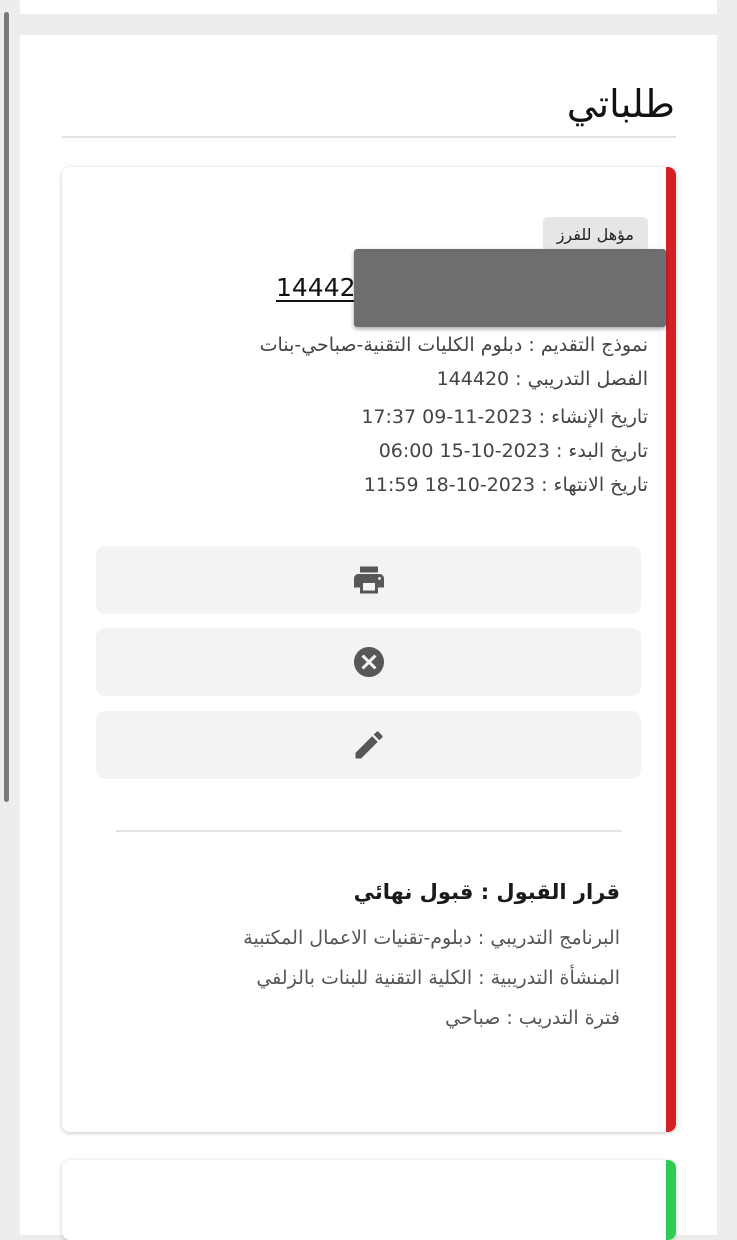 This screenshot has height=1240, width=737. What do you see at coordinates (369, 137) in the screenshot?
I see `title-divider` at bounding box center [369, 137].